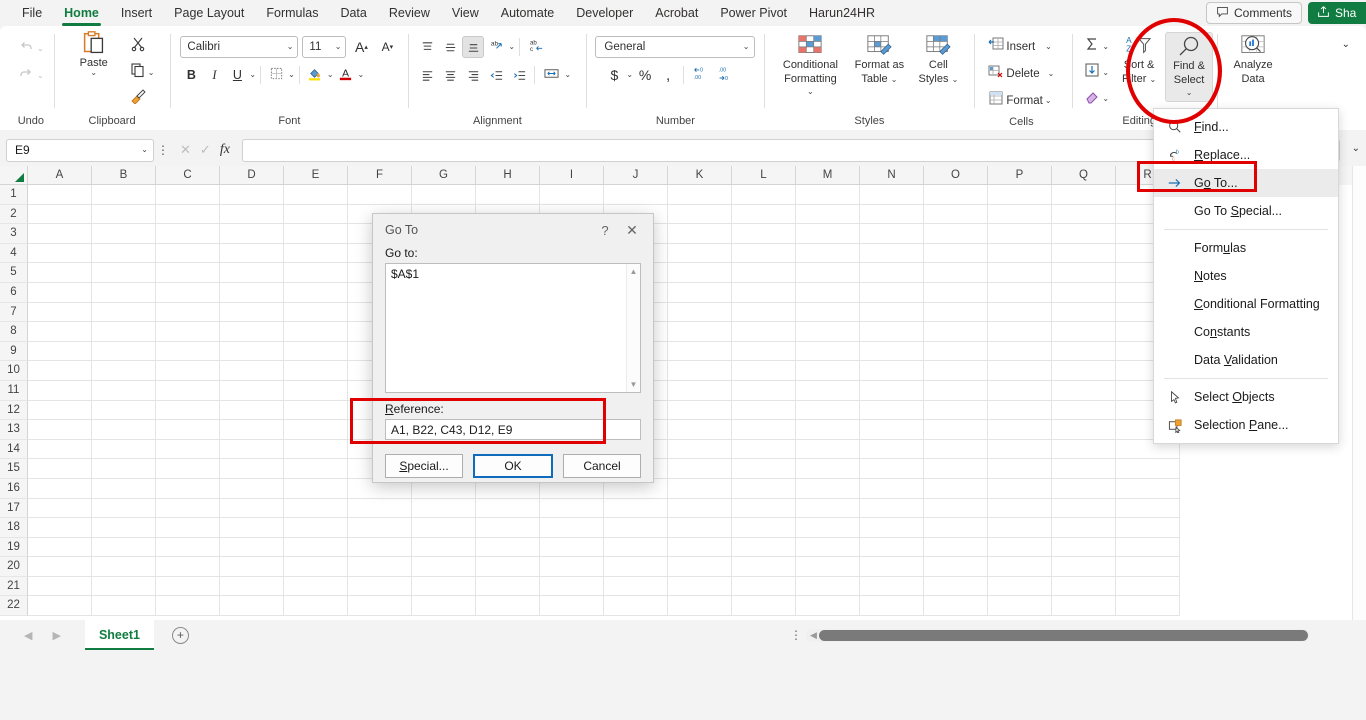 The width and height of the screenshot is (1366, 720). Describe the element at coordinates (764, 508) in the screenshot. I see `cell-L17` at that location.